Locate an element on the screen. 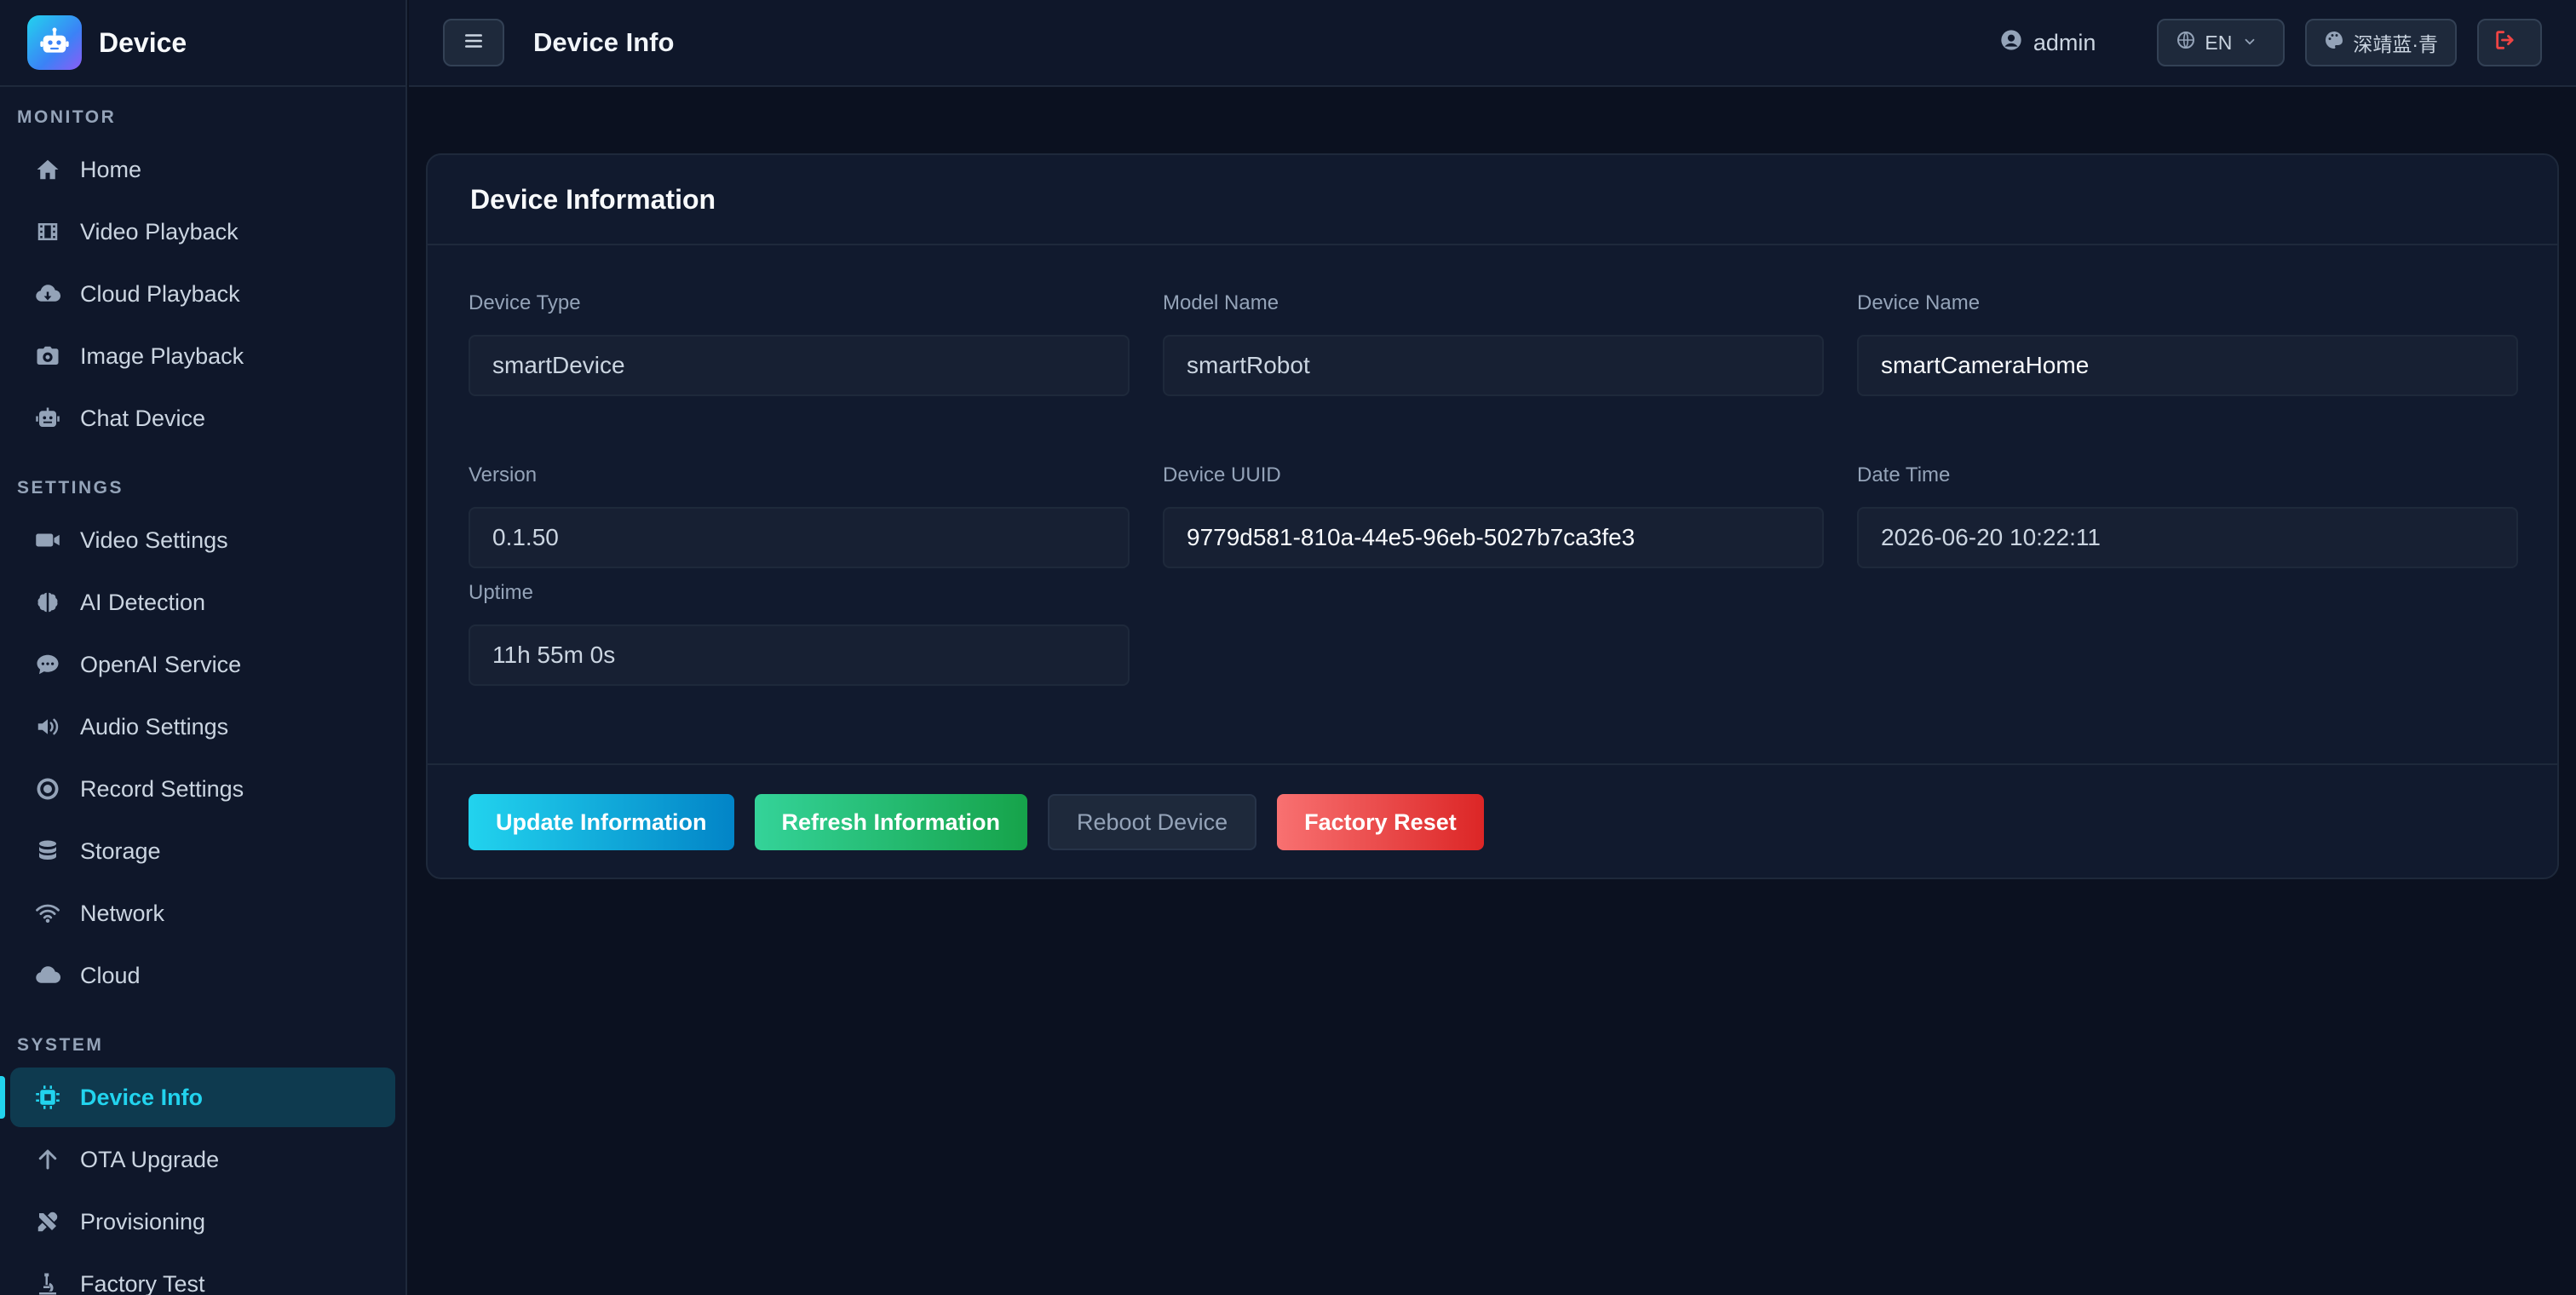 The width and height of the screenshot is (2576, 1295). device-uuid-label: Device UUID is located at coordinates (1222, 475).